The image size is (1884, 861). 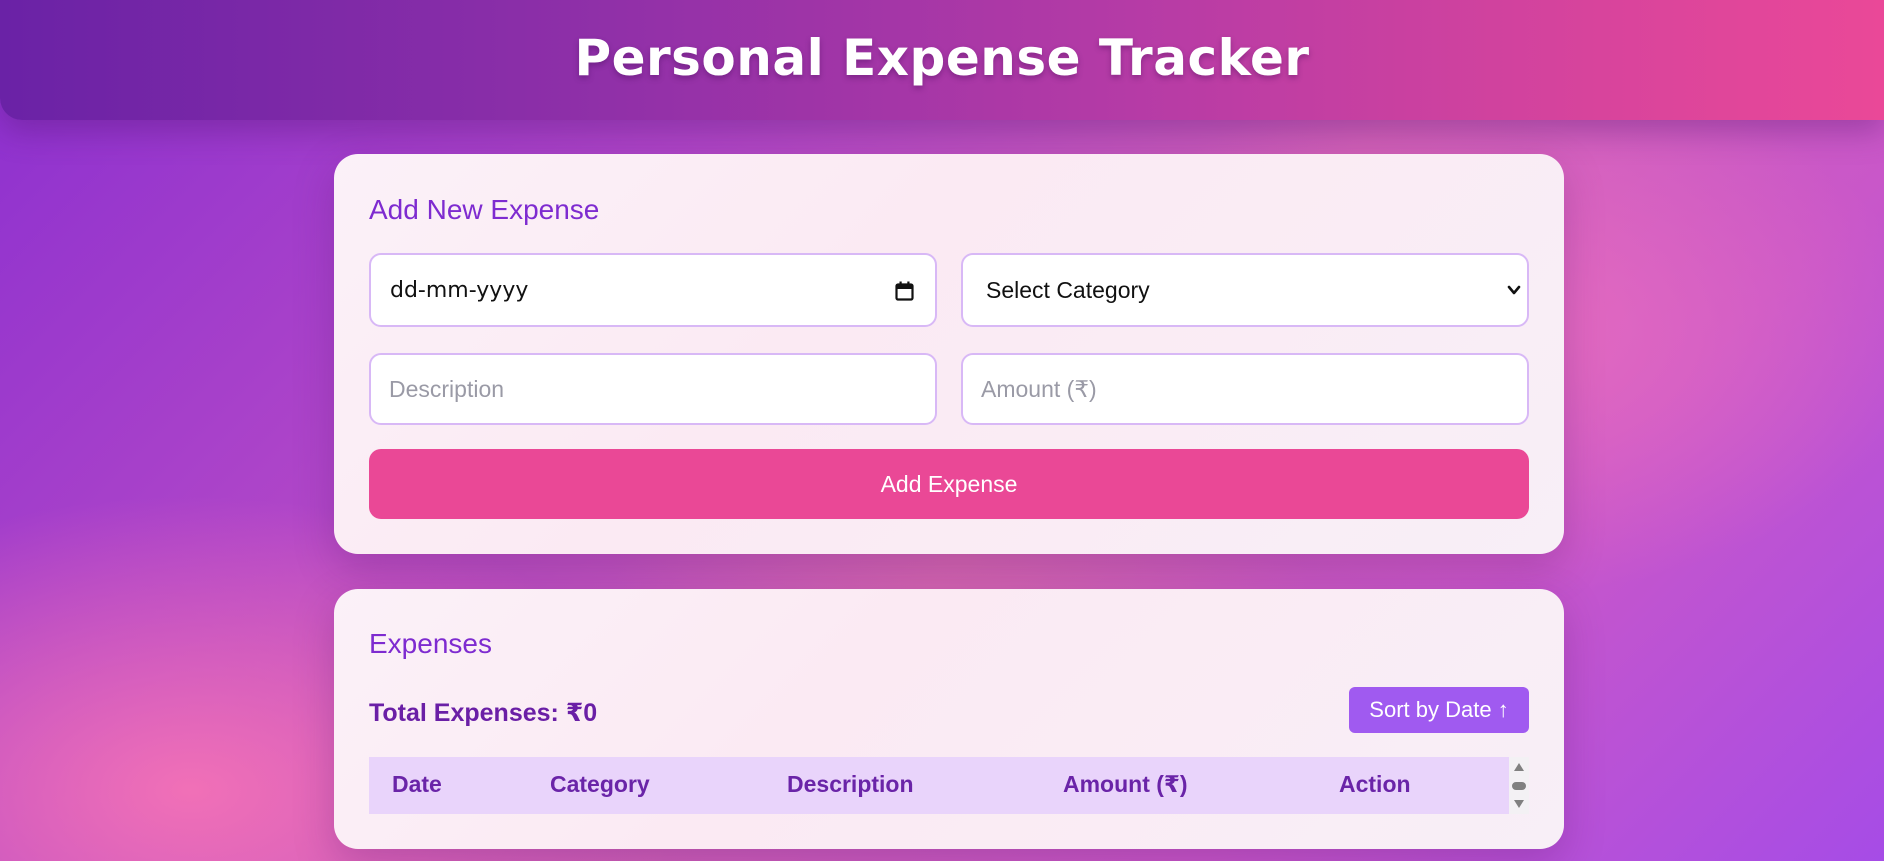 I want to click on column-header-date: Date, so click(x=417, y=784).